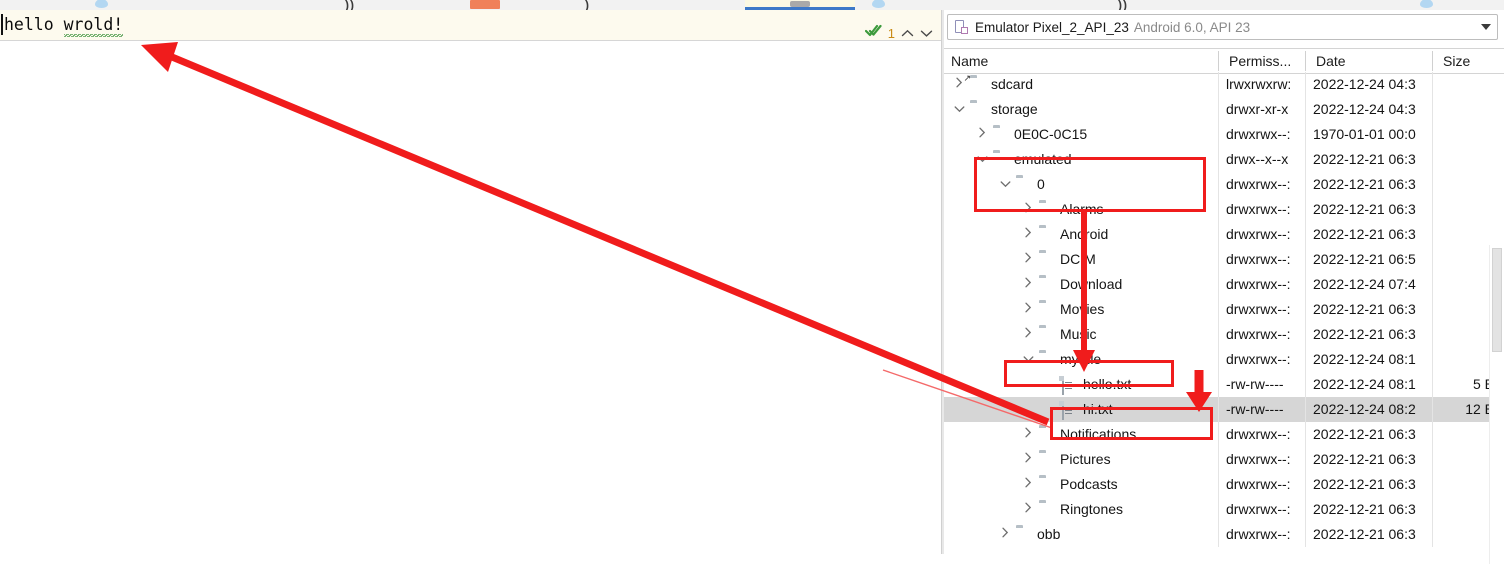 Image resolution: width=1504 pixels, height=564 pixels. Describe the element at coordinates (34, 24) in the screenshot. I see `editor-text-prefix: hello` at that location.